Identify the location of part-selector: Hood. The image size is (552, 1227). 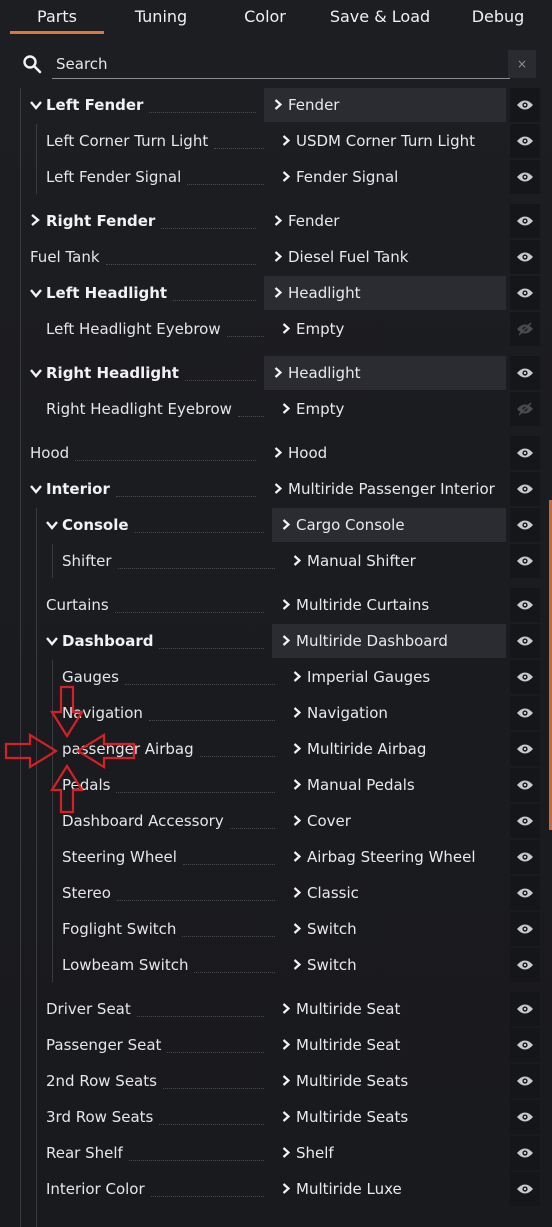
(385, 453).